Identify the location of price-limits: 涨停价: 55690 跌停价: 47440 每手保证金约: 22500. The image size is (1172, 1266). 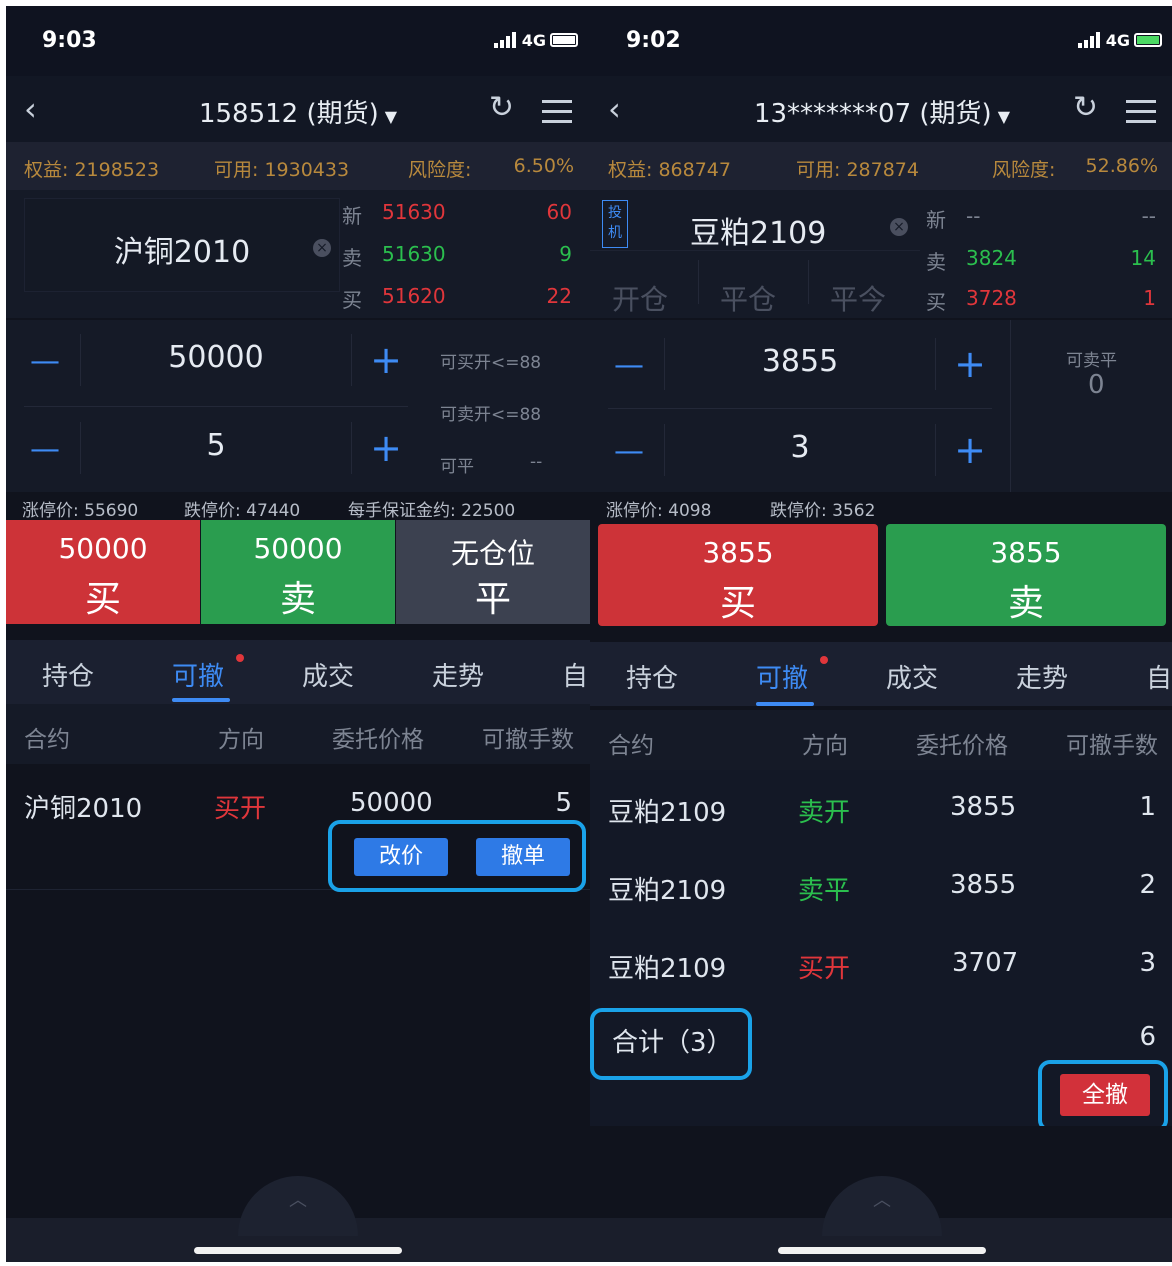
(298, 506).